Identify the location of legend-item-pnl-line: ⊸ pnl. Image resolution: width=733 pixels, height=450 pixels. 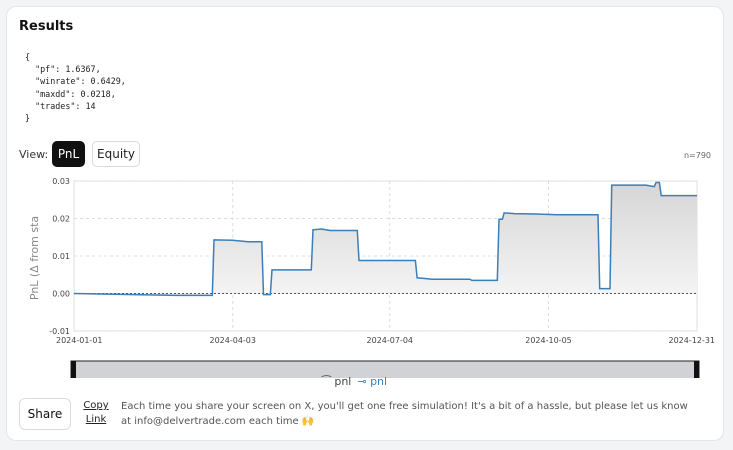
(372, 381).